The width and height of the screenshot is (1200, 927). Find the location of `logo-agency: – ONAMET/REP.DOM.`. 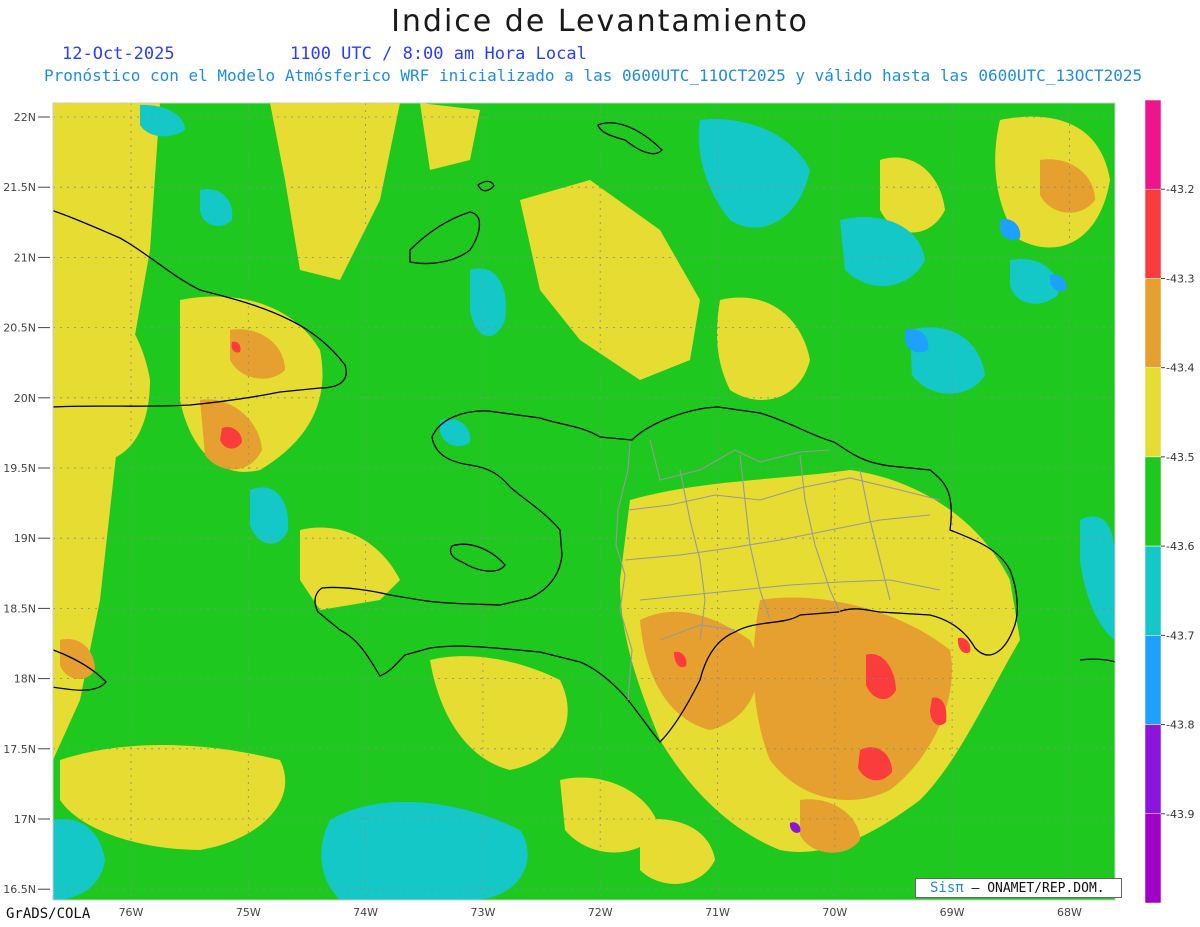

logo-agency: – ONAMET/REP.DOM. is located at coordinates (1038, 888).